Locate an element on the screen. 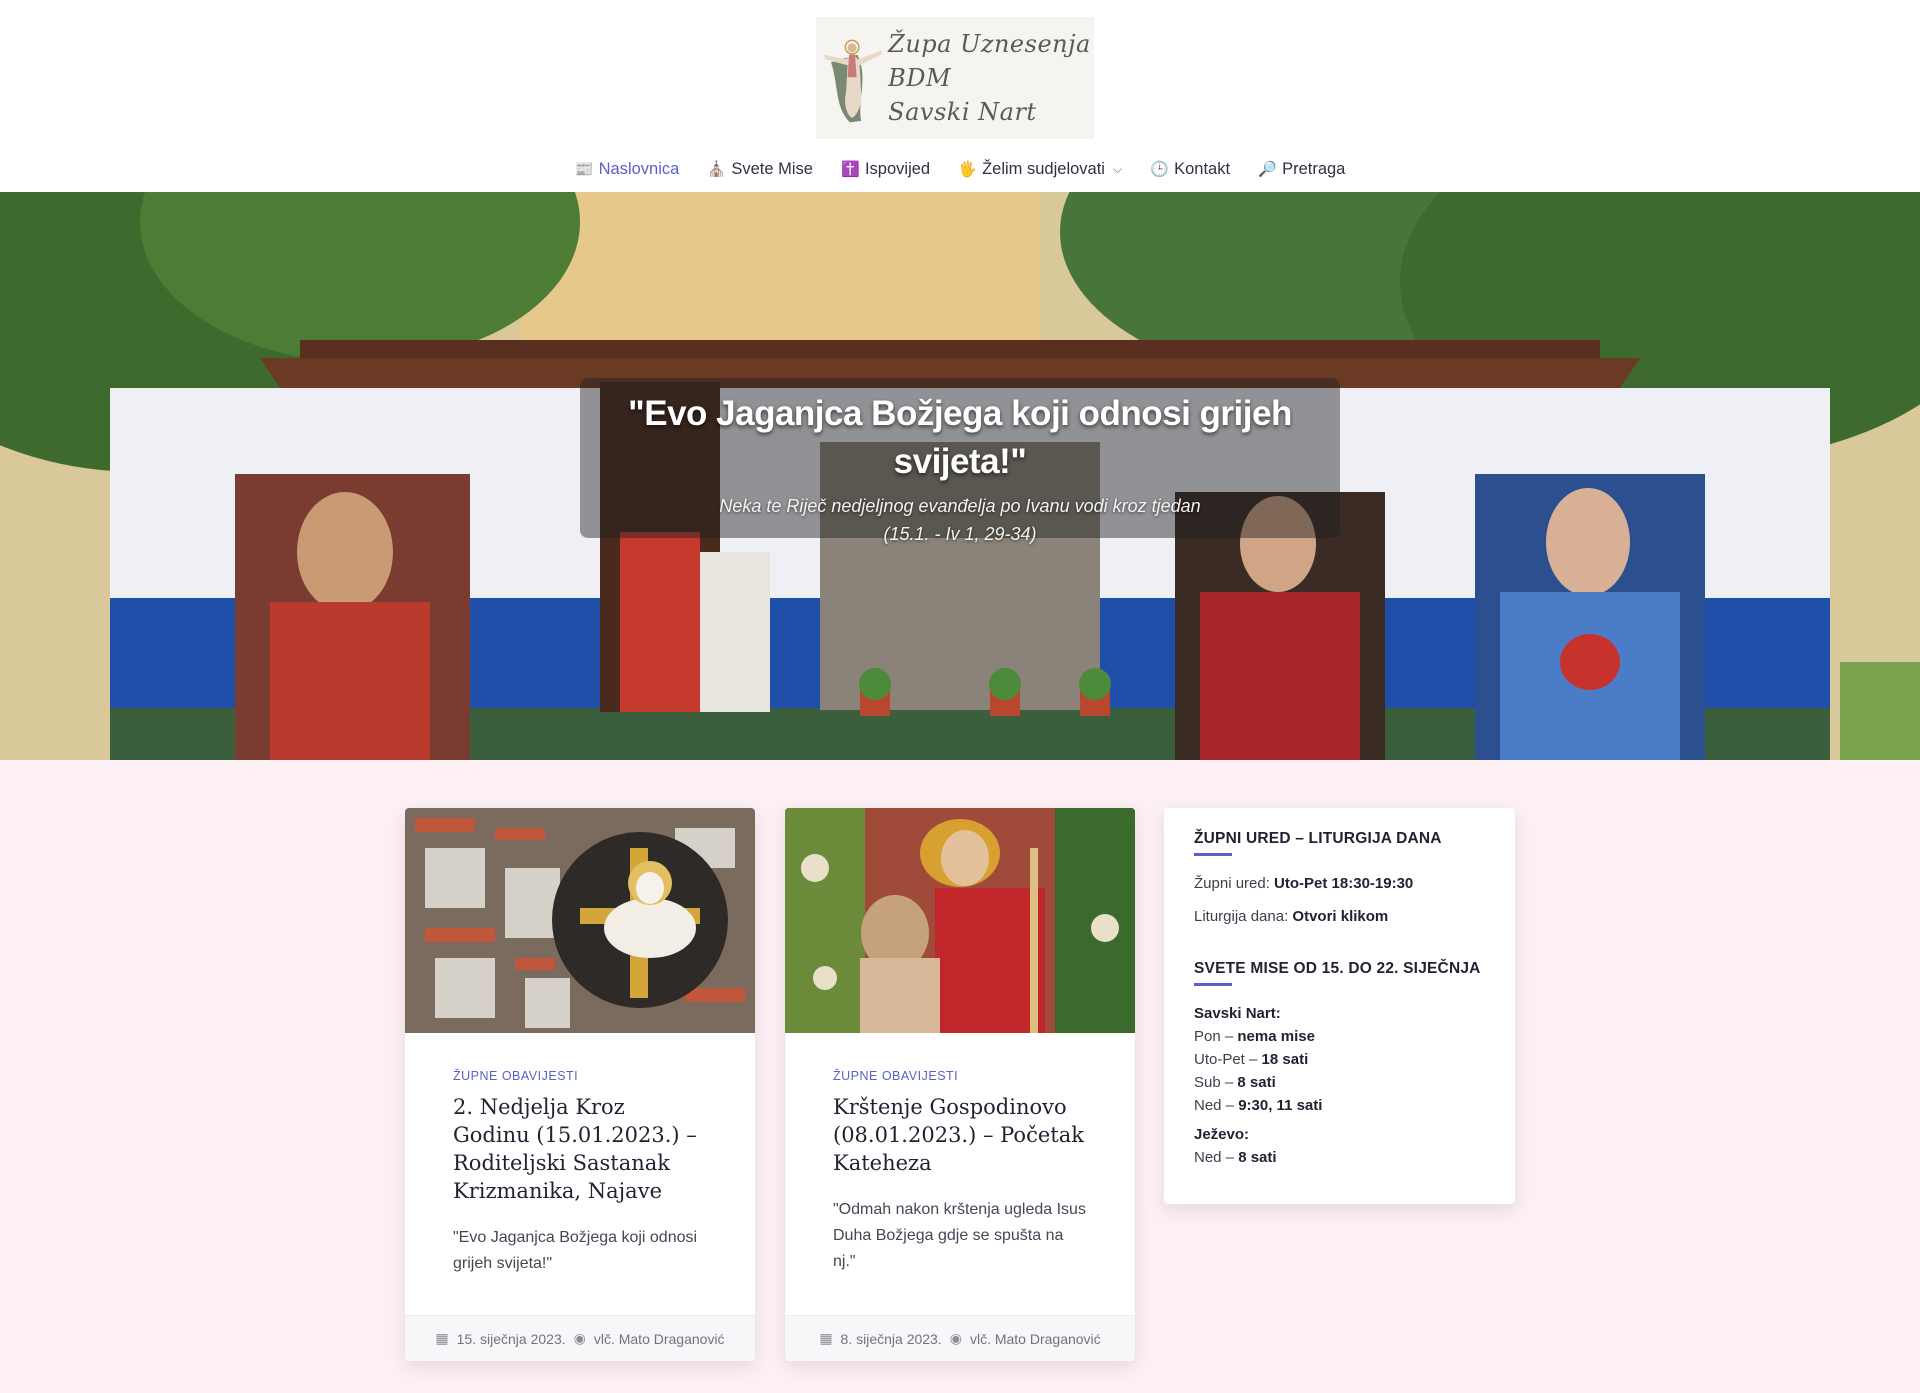 Image resolution: width=1920 pixels, height=1393 pixels. baptism-stained-glass-image is located at coordinates (960, 920).